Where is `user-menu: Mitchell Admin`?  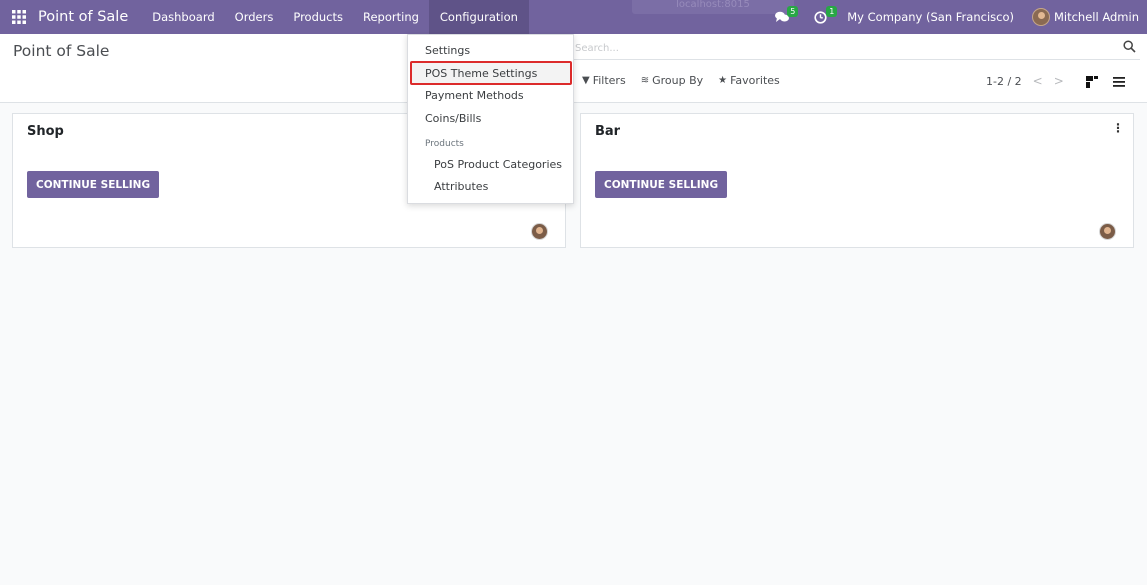
user-menu: Mitchell Admin is located at coordinates (1085, 17).